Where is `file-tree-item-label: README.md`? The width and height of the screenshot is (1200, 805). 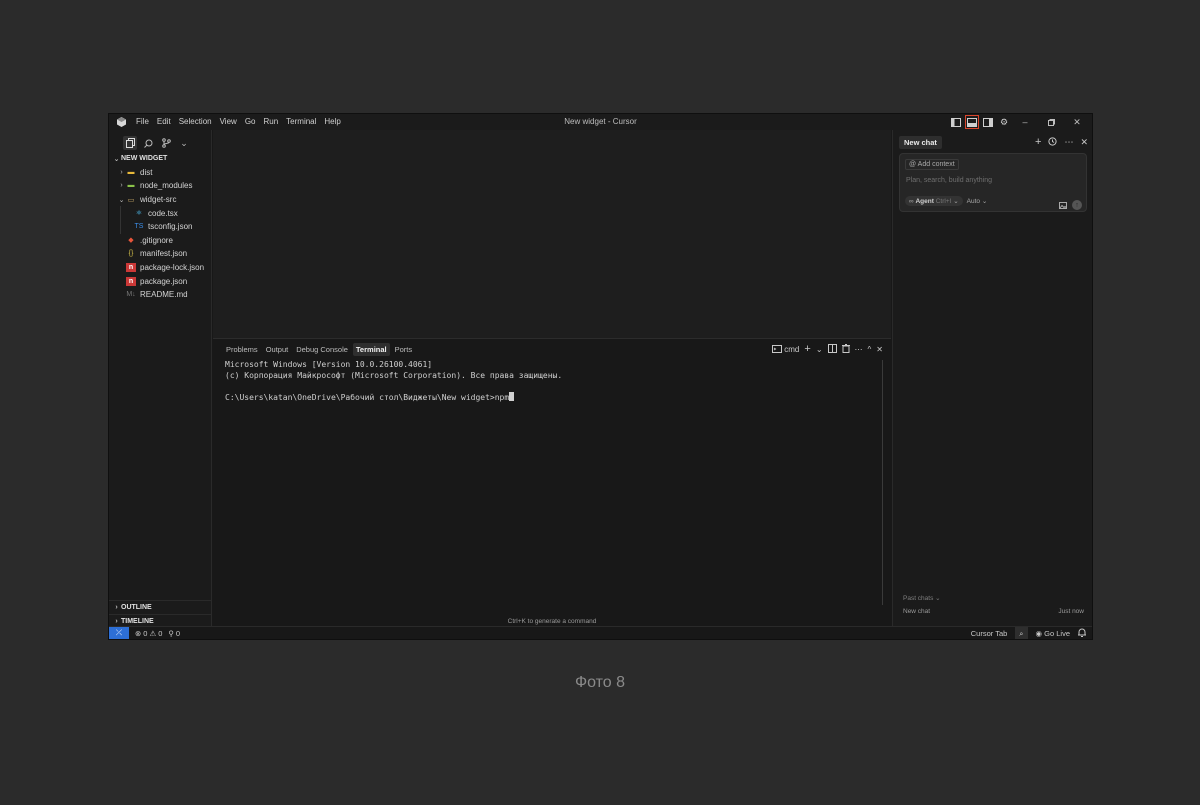 file-tree-item-label: README.md is located at coordinates (164, 295).